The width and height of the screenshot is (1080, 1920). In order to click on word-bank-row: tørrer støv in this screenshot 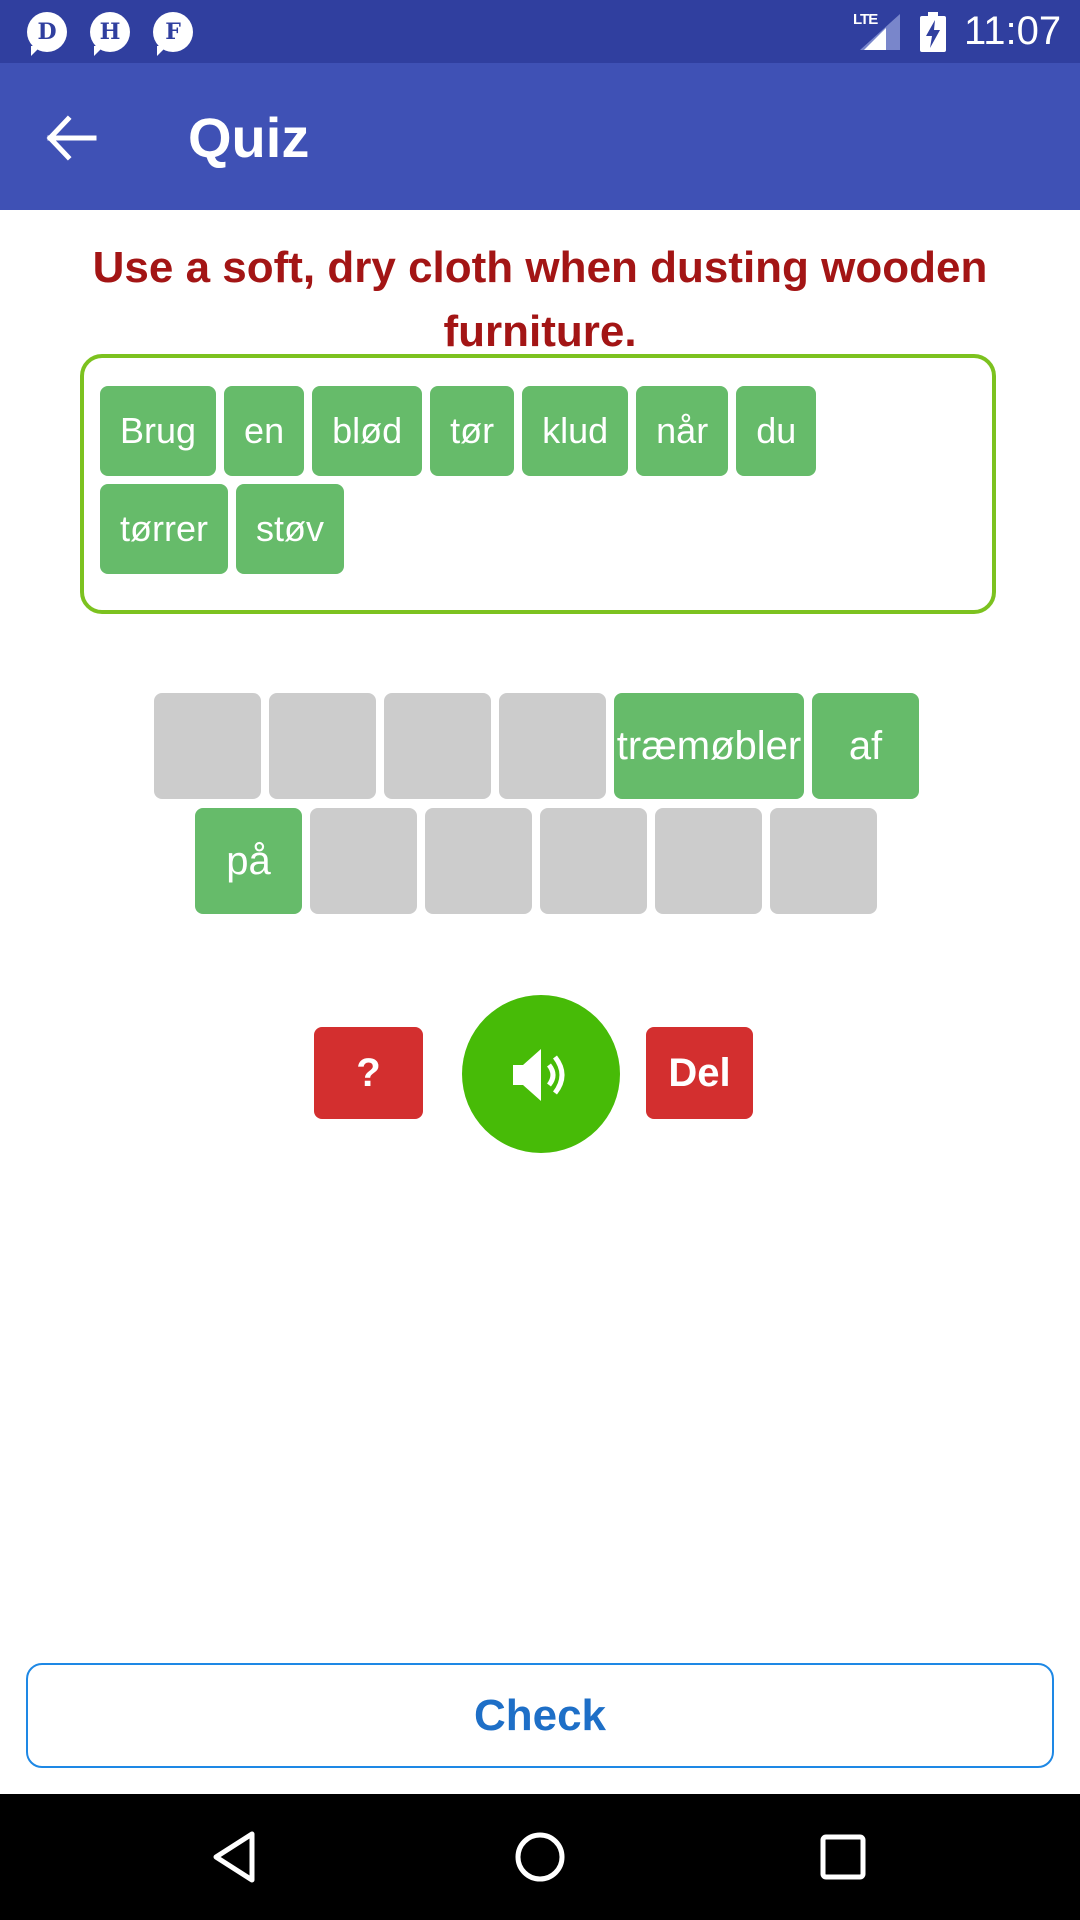, I will do `click(462, 529)`.